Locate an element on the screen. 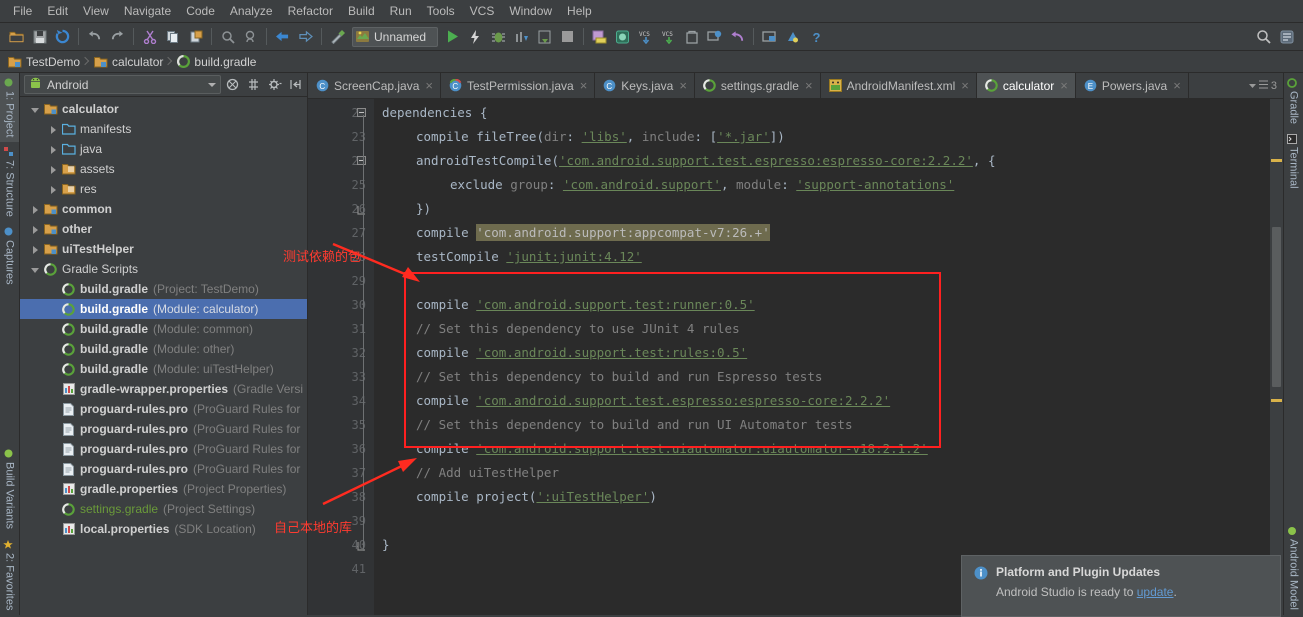 Image resolution: width=1303 pixels, height=617 pixels. sdk-manager-icon is located at coordinates (599, 36).